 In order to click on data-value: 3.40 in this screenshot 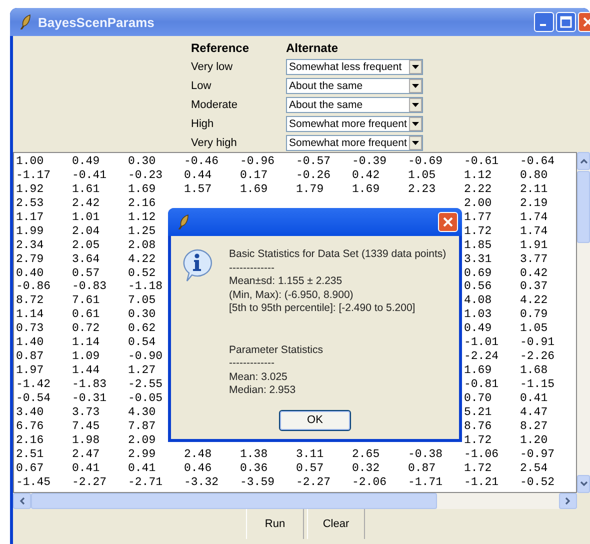, I will do `click(30, 412)`.